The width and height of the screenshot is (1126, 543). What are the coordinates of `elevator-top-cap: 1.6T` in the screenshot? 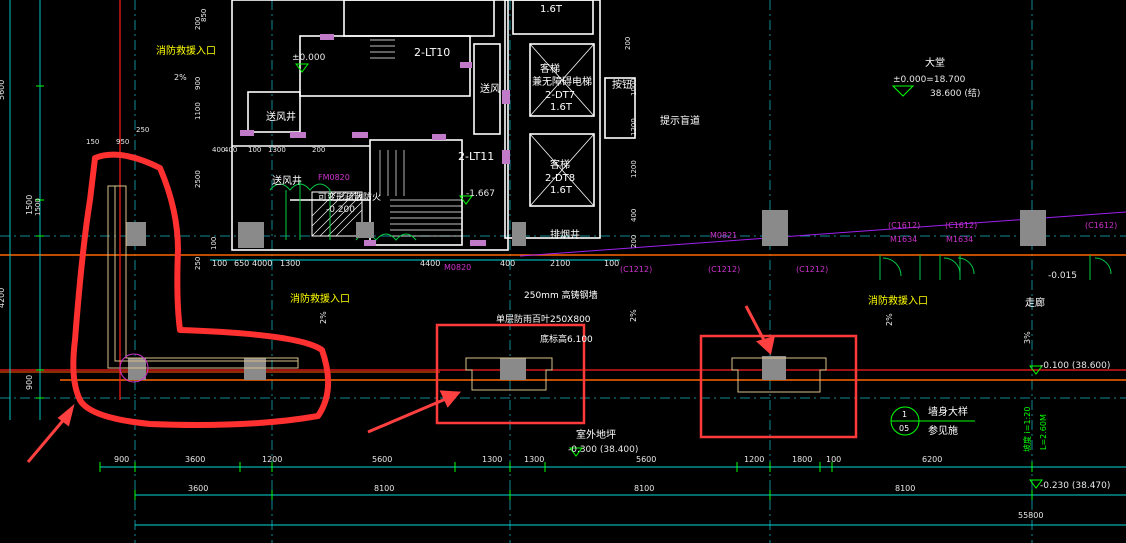 It's located at (551, 9).